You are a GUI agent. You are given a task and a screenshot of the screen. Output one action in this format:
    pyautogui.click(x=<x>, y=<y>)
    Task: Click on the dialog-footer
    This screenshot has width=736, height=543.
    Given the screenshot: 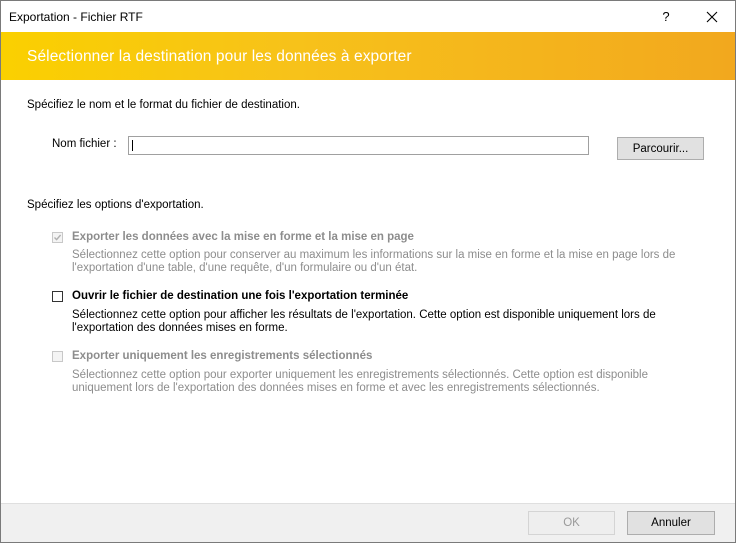 What is the action you would take?
    pyautogui.click(x=368, y=522)
    